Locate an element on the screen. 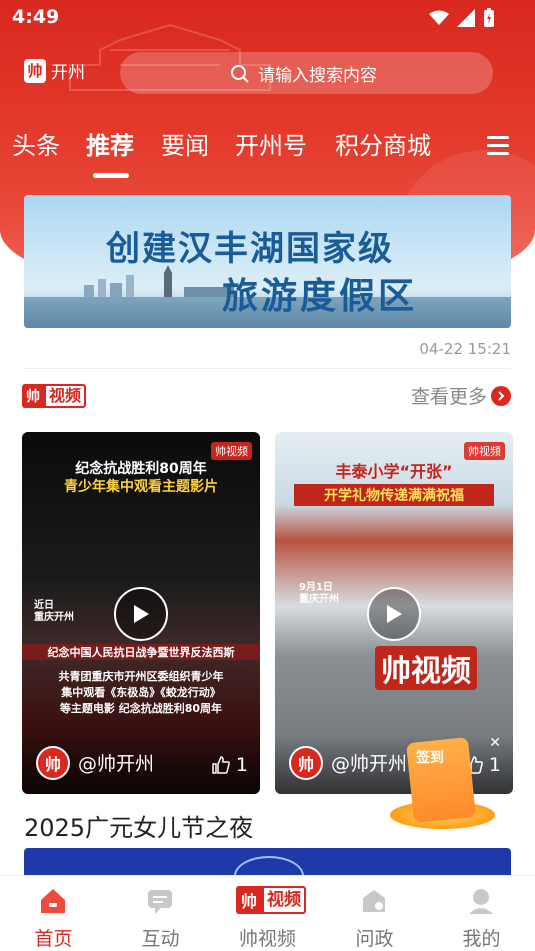  nav-video: 帅 视频 帅视频 is located at coordinates (267, 913).